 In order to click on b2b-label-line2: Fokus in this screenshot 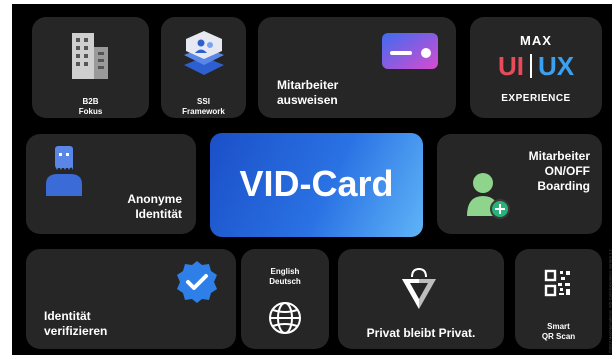, I will do `click(90, 111)`.